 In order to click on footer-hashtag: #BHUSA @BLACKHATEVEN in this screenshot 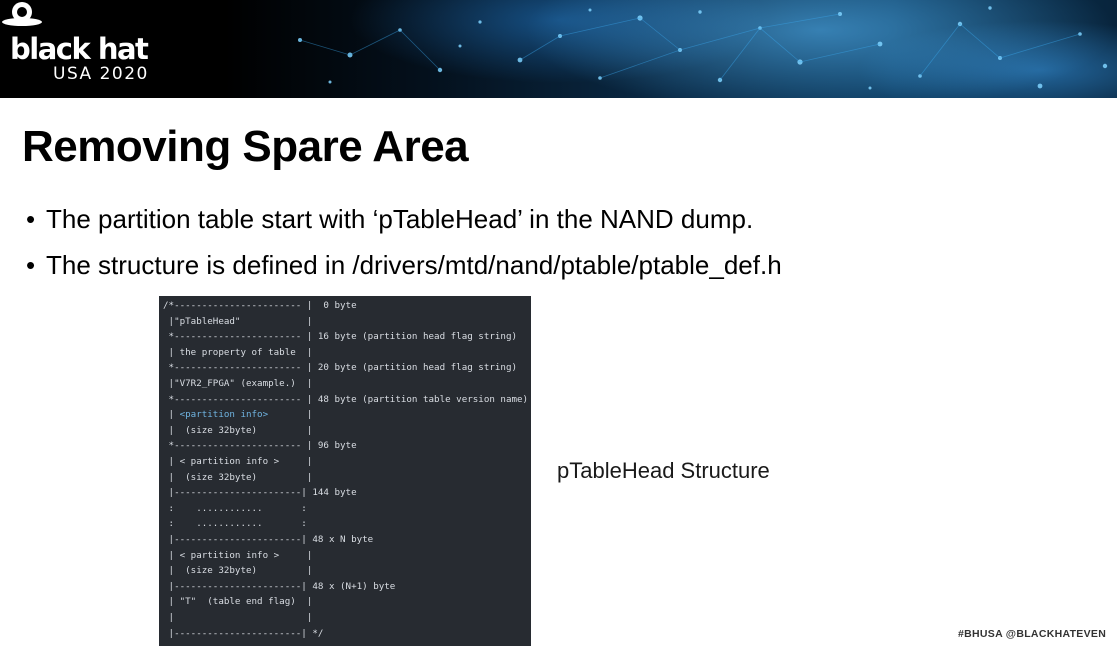, I will do `click(1032, 634)`.